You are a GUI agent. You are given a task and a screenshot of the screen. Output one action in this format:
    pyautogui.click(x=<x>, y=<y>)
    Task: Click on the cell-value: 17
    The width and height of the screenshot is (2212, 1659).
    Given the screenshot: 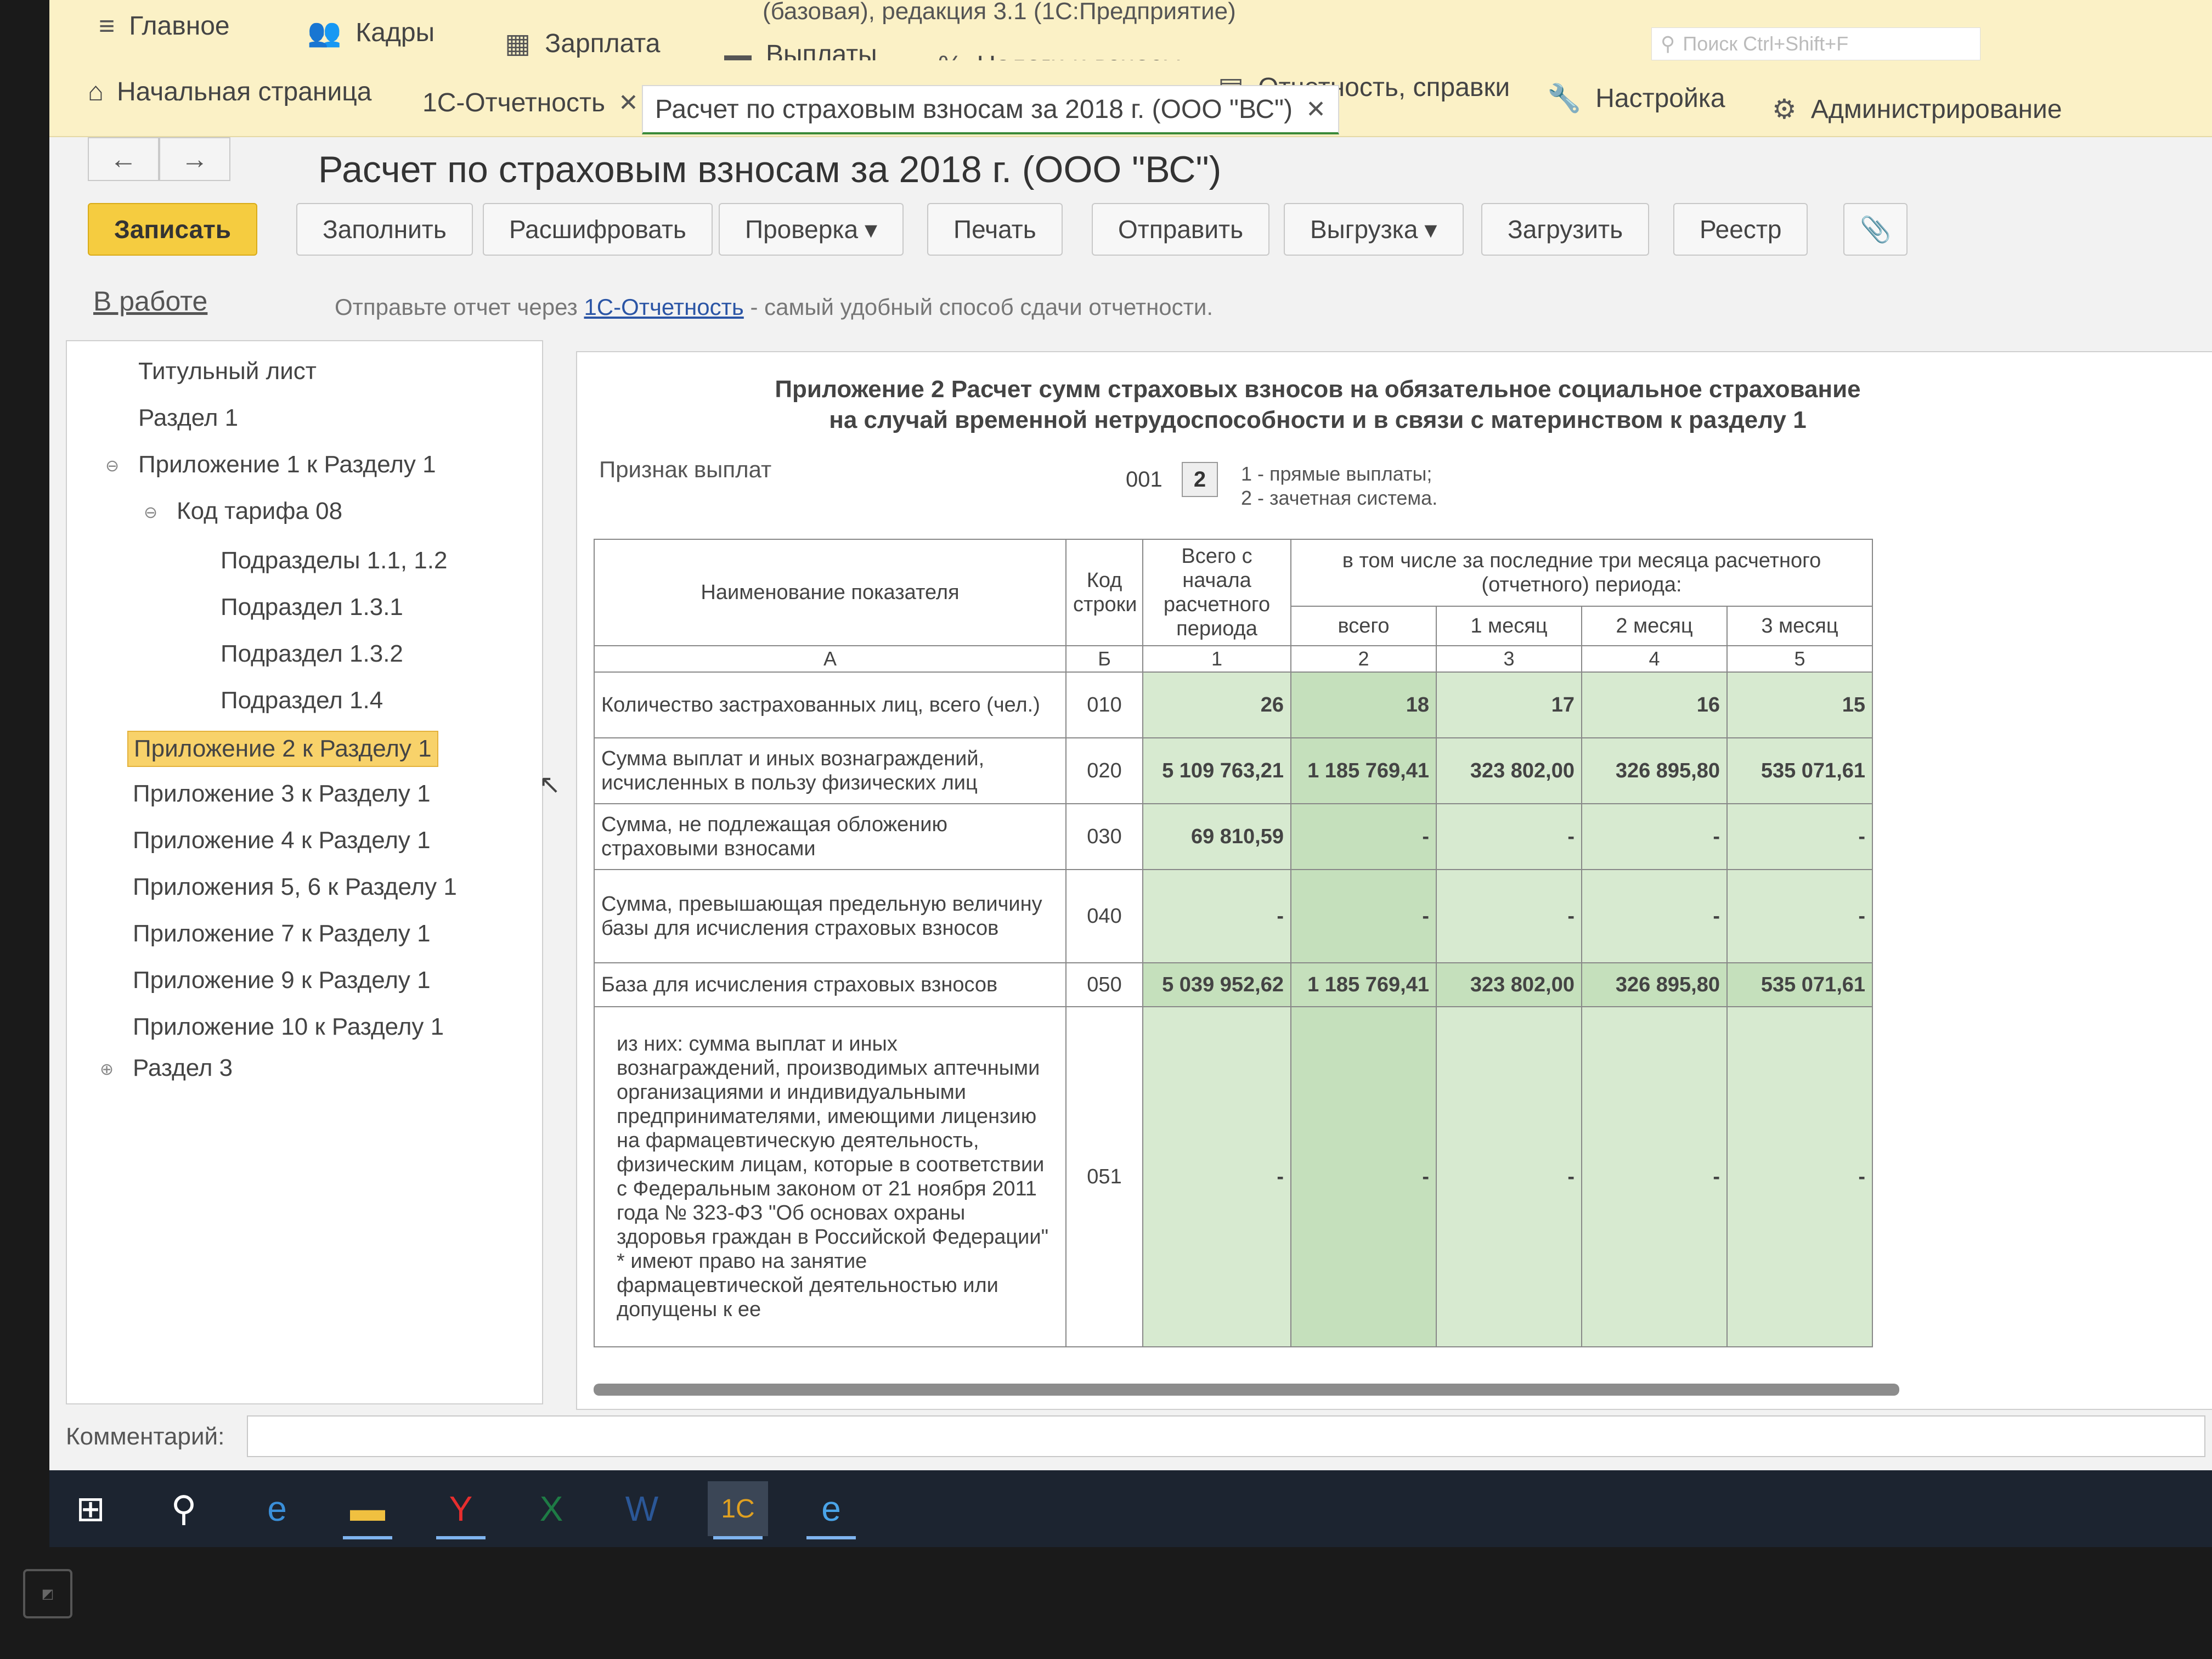 What is the action you would take?
    pyautogui.click(x=1509, y=705)
    